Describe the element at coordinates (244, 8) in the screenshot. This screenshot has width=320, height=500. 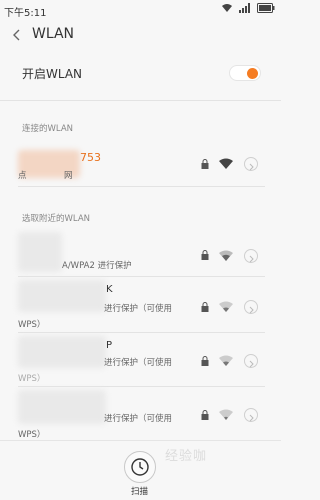
I see `status-signal-icon` at that location.